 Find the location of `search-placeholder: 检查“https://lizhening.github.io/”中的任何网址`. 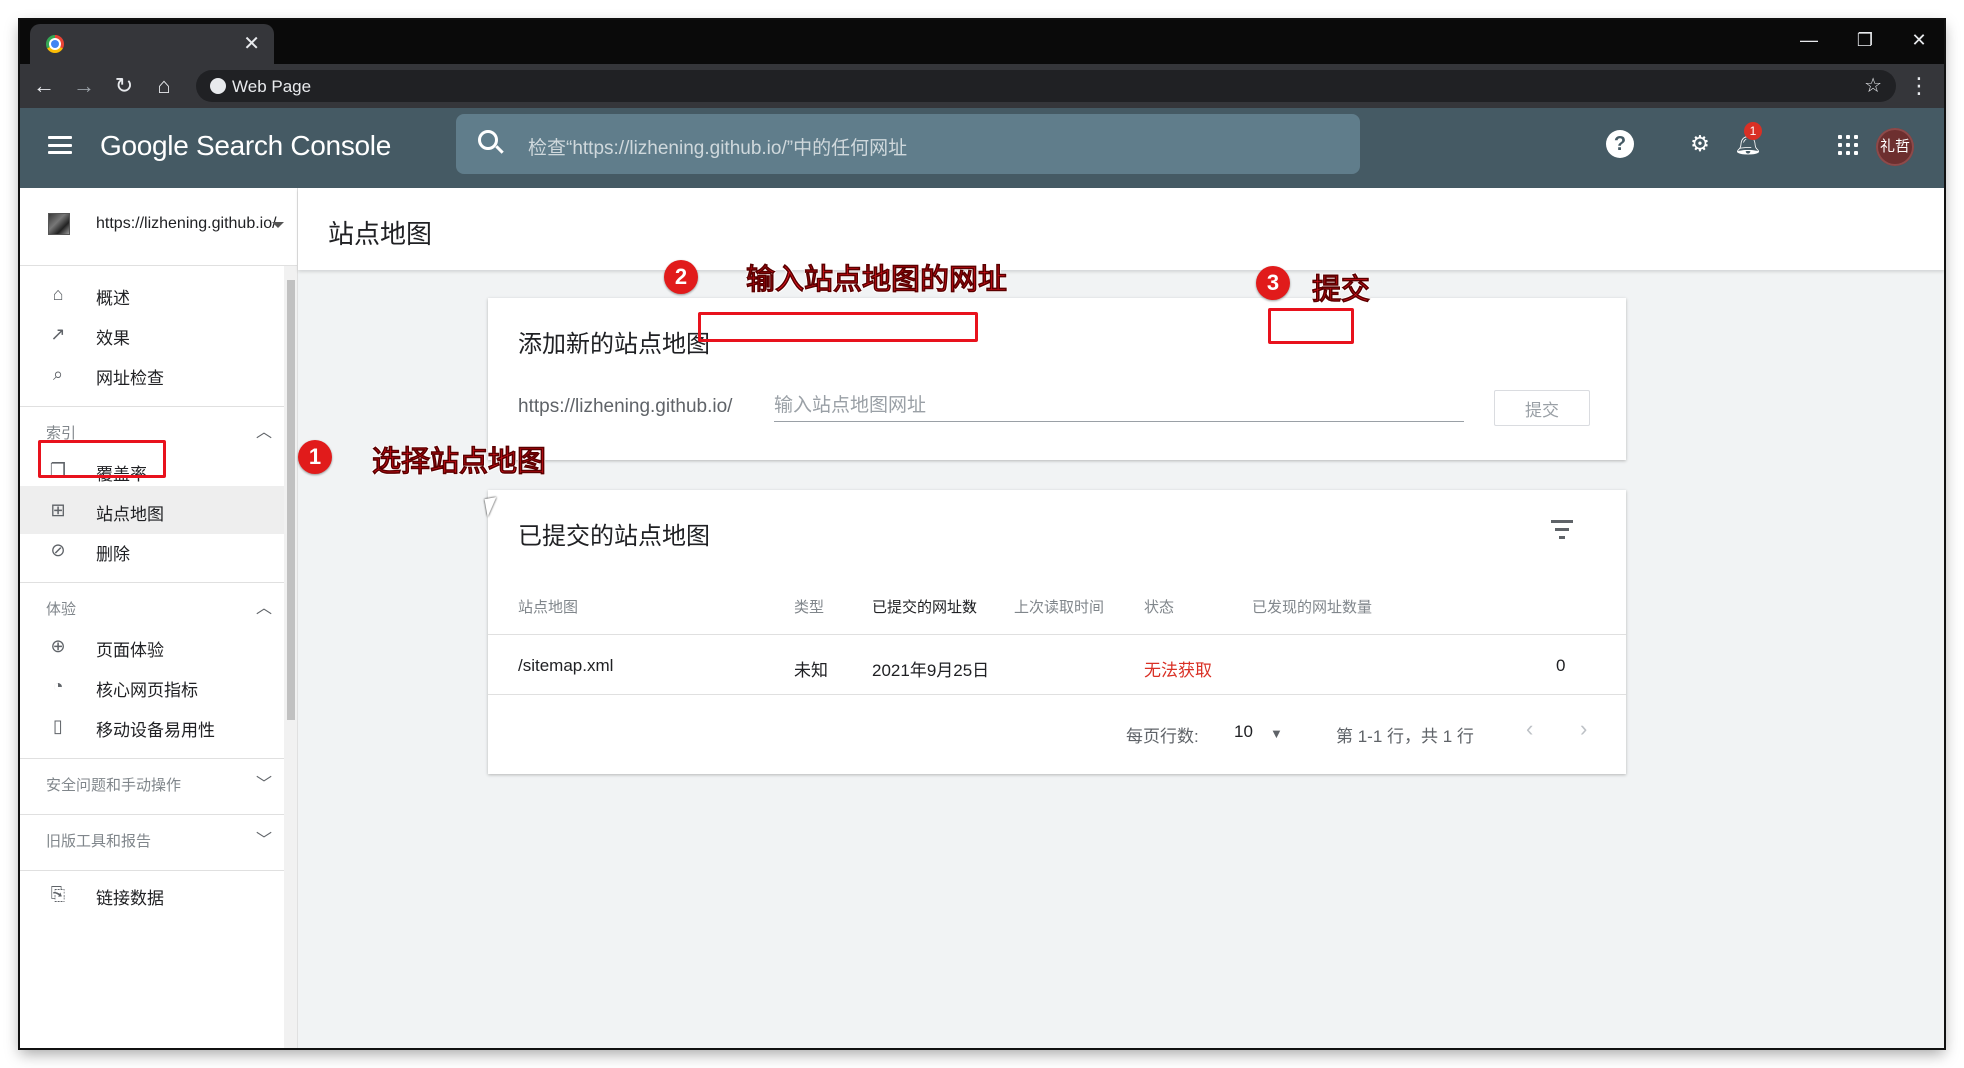

search-placeholder: 检查“https://lizhening.github.io/”中的任何网址 is located at coordinates (718, 148).